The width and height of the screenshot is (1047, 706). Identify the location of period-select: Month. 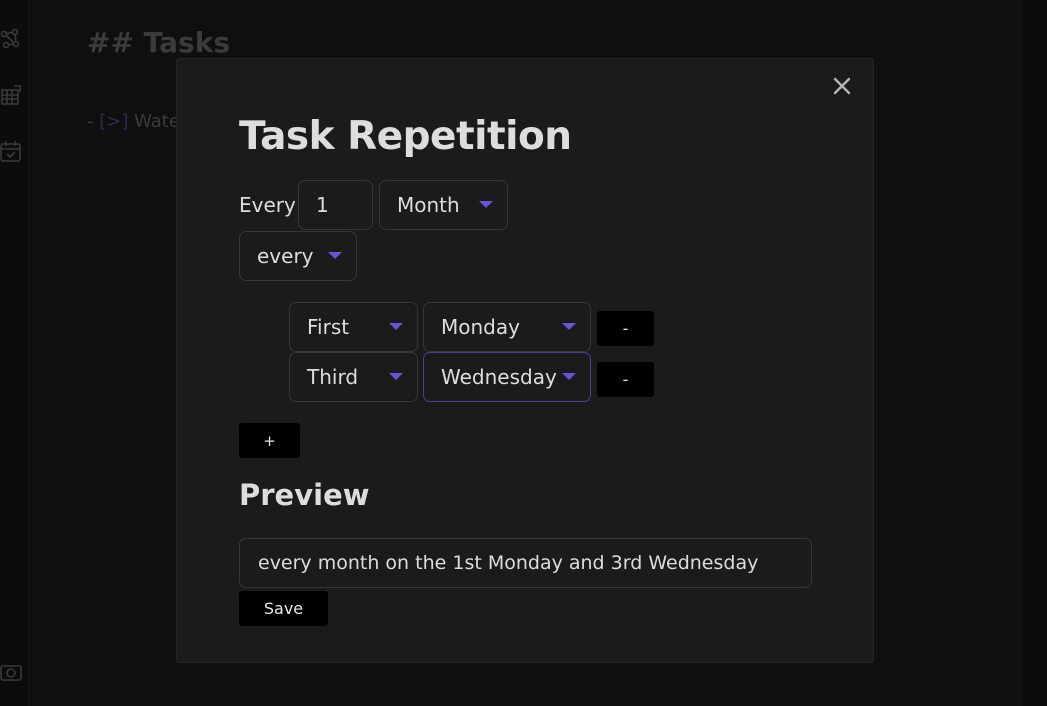
(443, 205).